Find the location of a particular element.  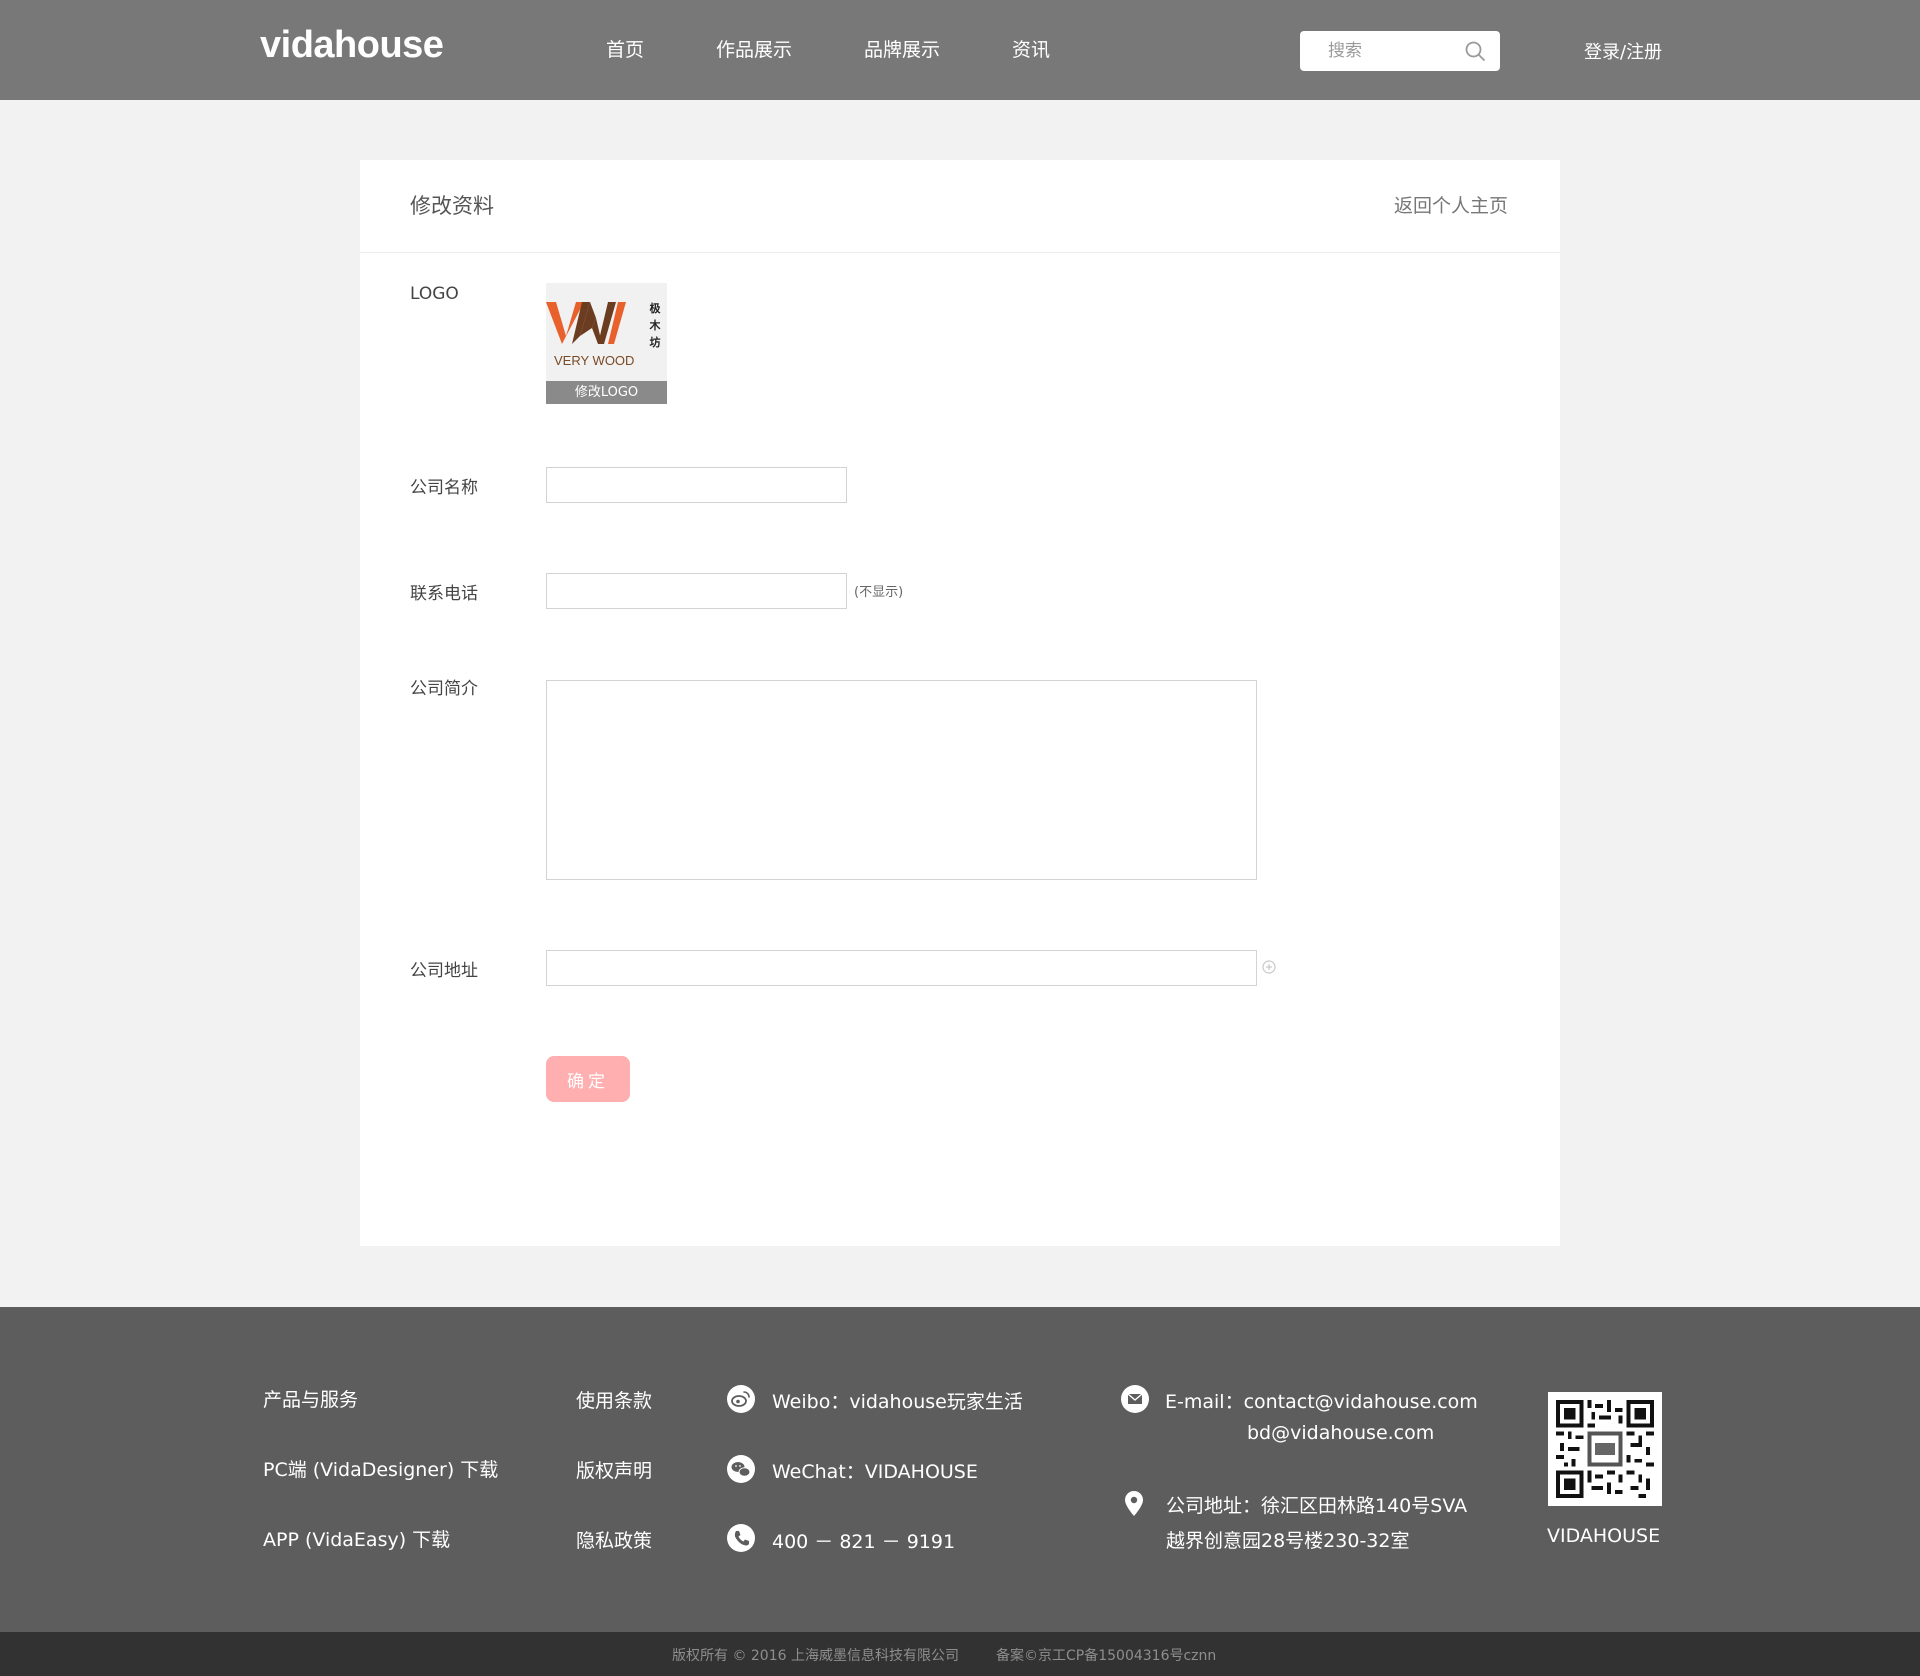

add-address-icon is located at coordinates (1269, 967).